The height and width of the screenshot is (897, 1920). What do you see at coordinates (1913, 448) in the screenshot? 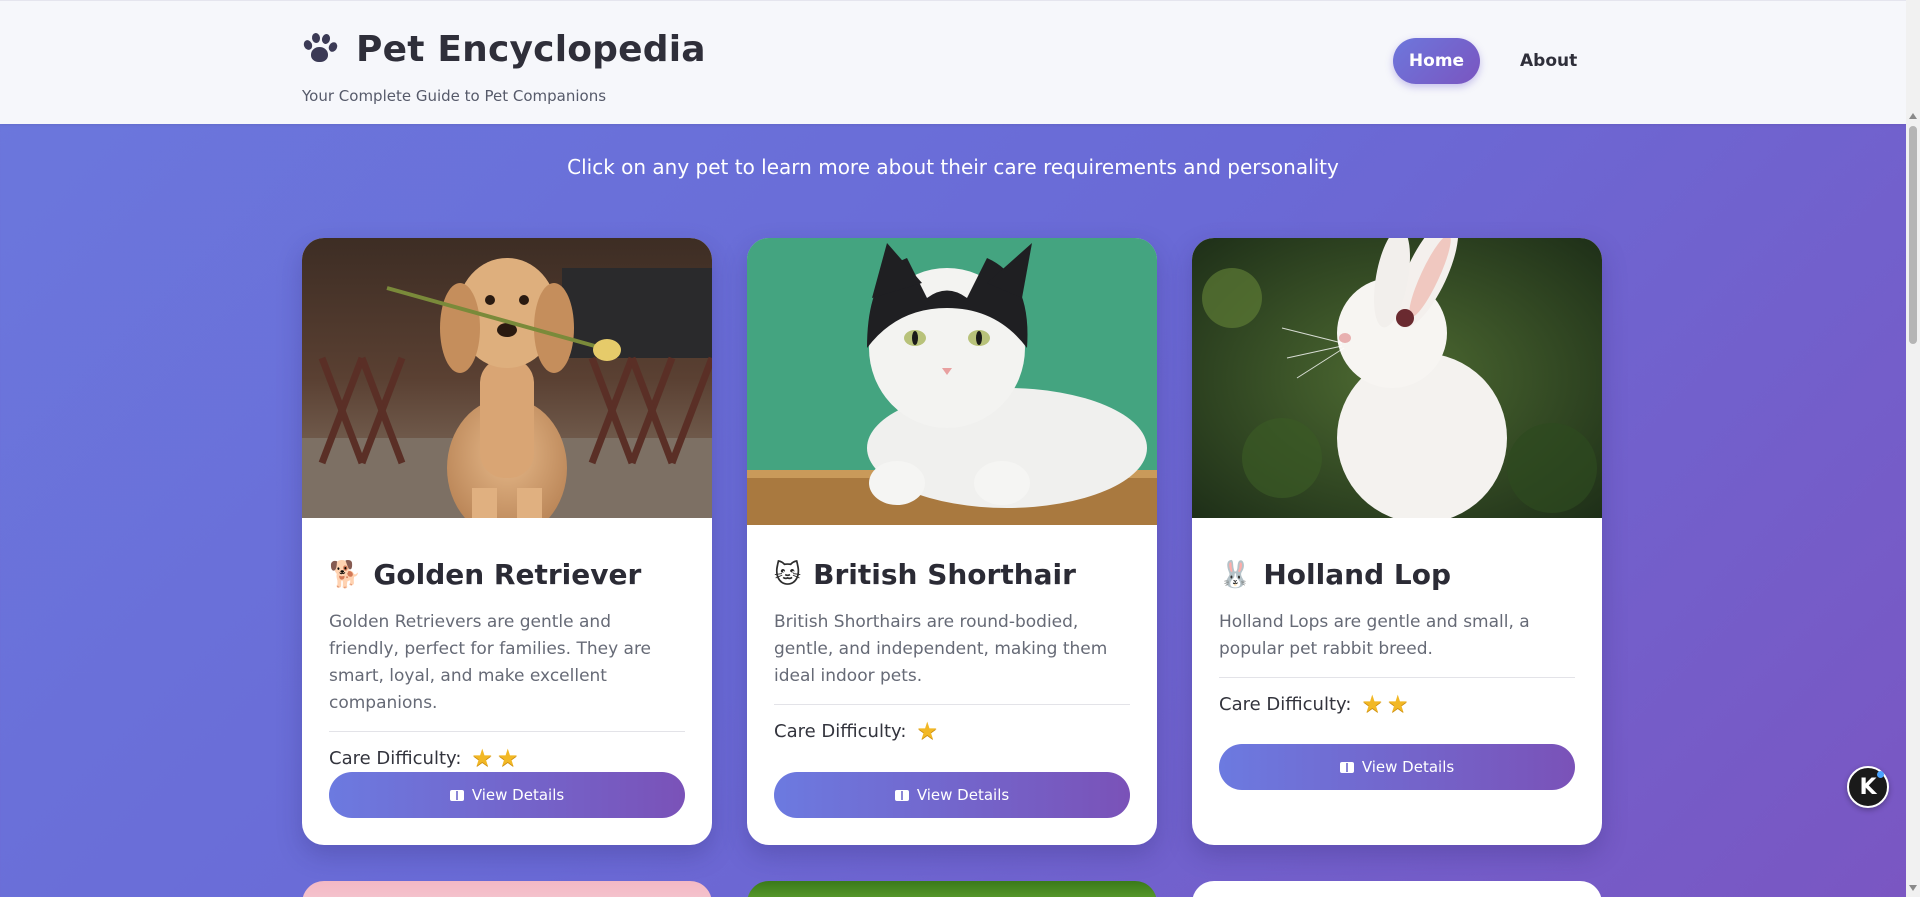
I see `page-scrollbar` at bounding box center [1913, 448].